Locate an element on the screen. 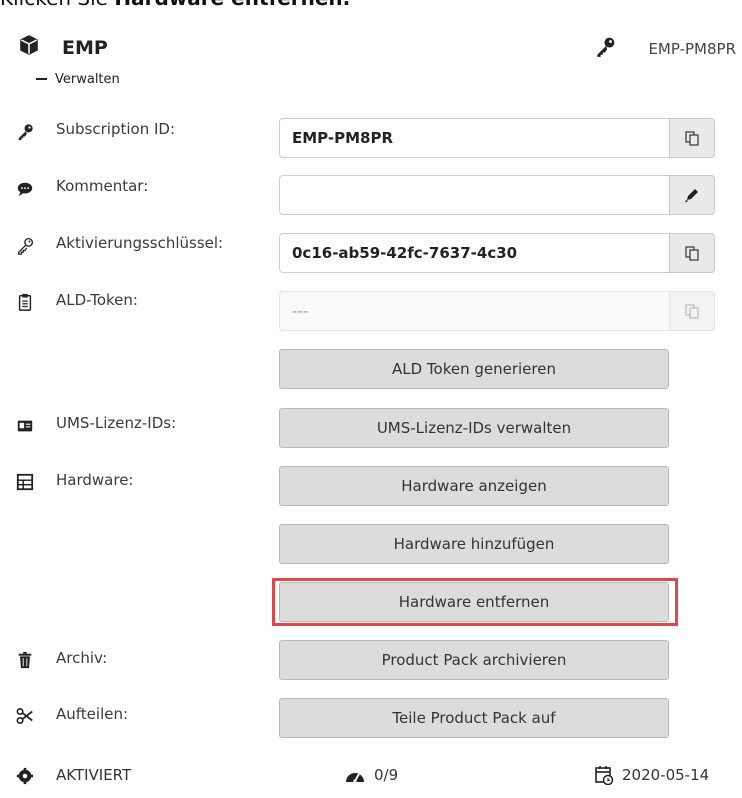  status-gear-icon is located at coordinates (25, 776).